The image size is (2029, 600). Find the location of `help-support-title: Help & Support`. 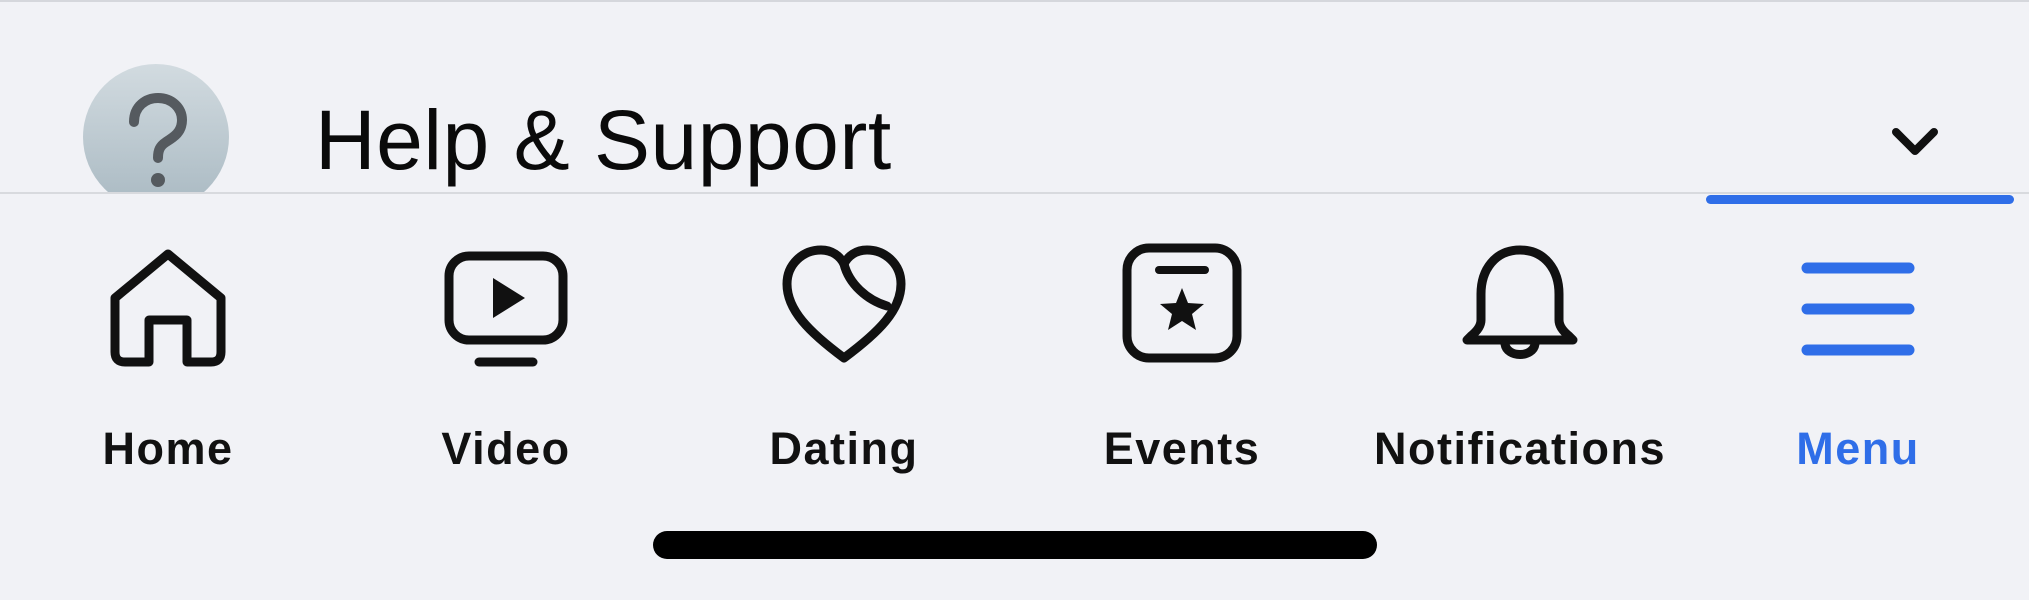

help-support-title: Help & Support is located at coordinates (603, 140).